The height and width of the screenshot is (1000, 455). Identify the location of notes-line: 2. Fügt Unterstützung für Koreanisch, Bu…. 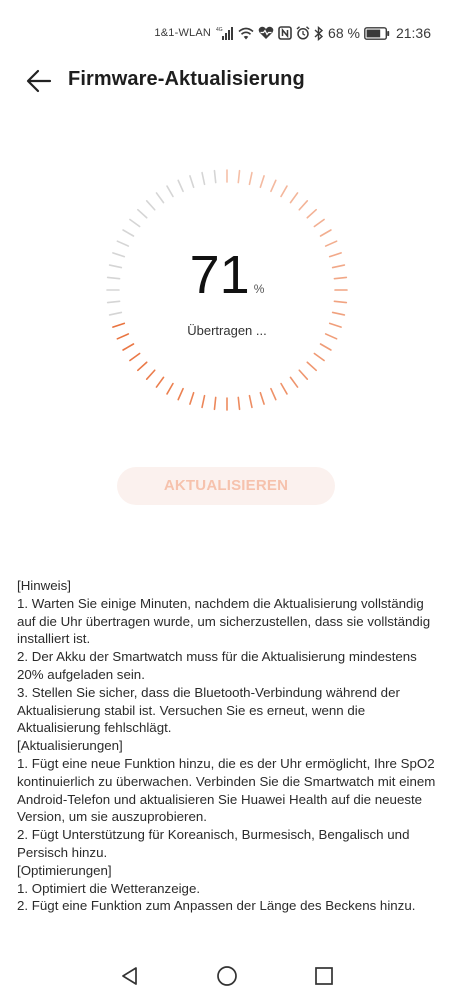
(213, 843).